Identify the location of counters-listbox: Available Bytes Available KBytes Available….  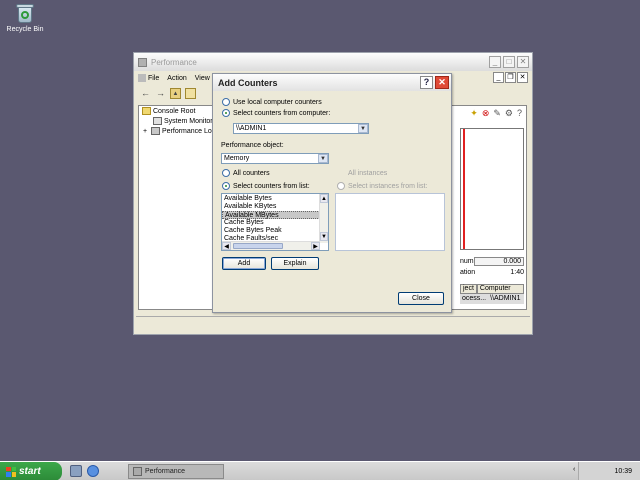
(275, 222).